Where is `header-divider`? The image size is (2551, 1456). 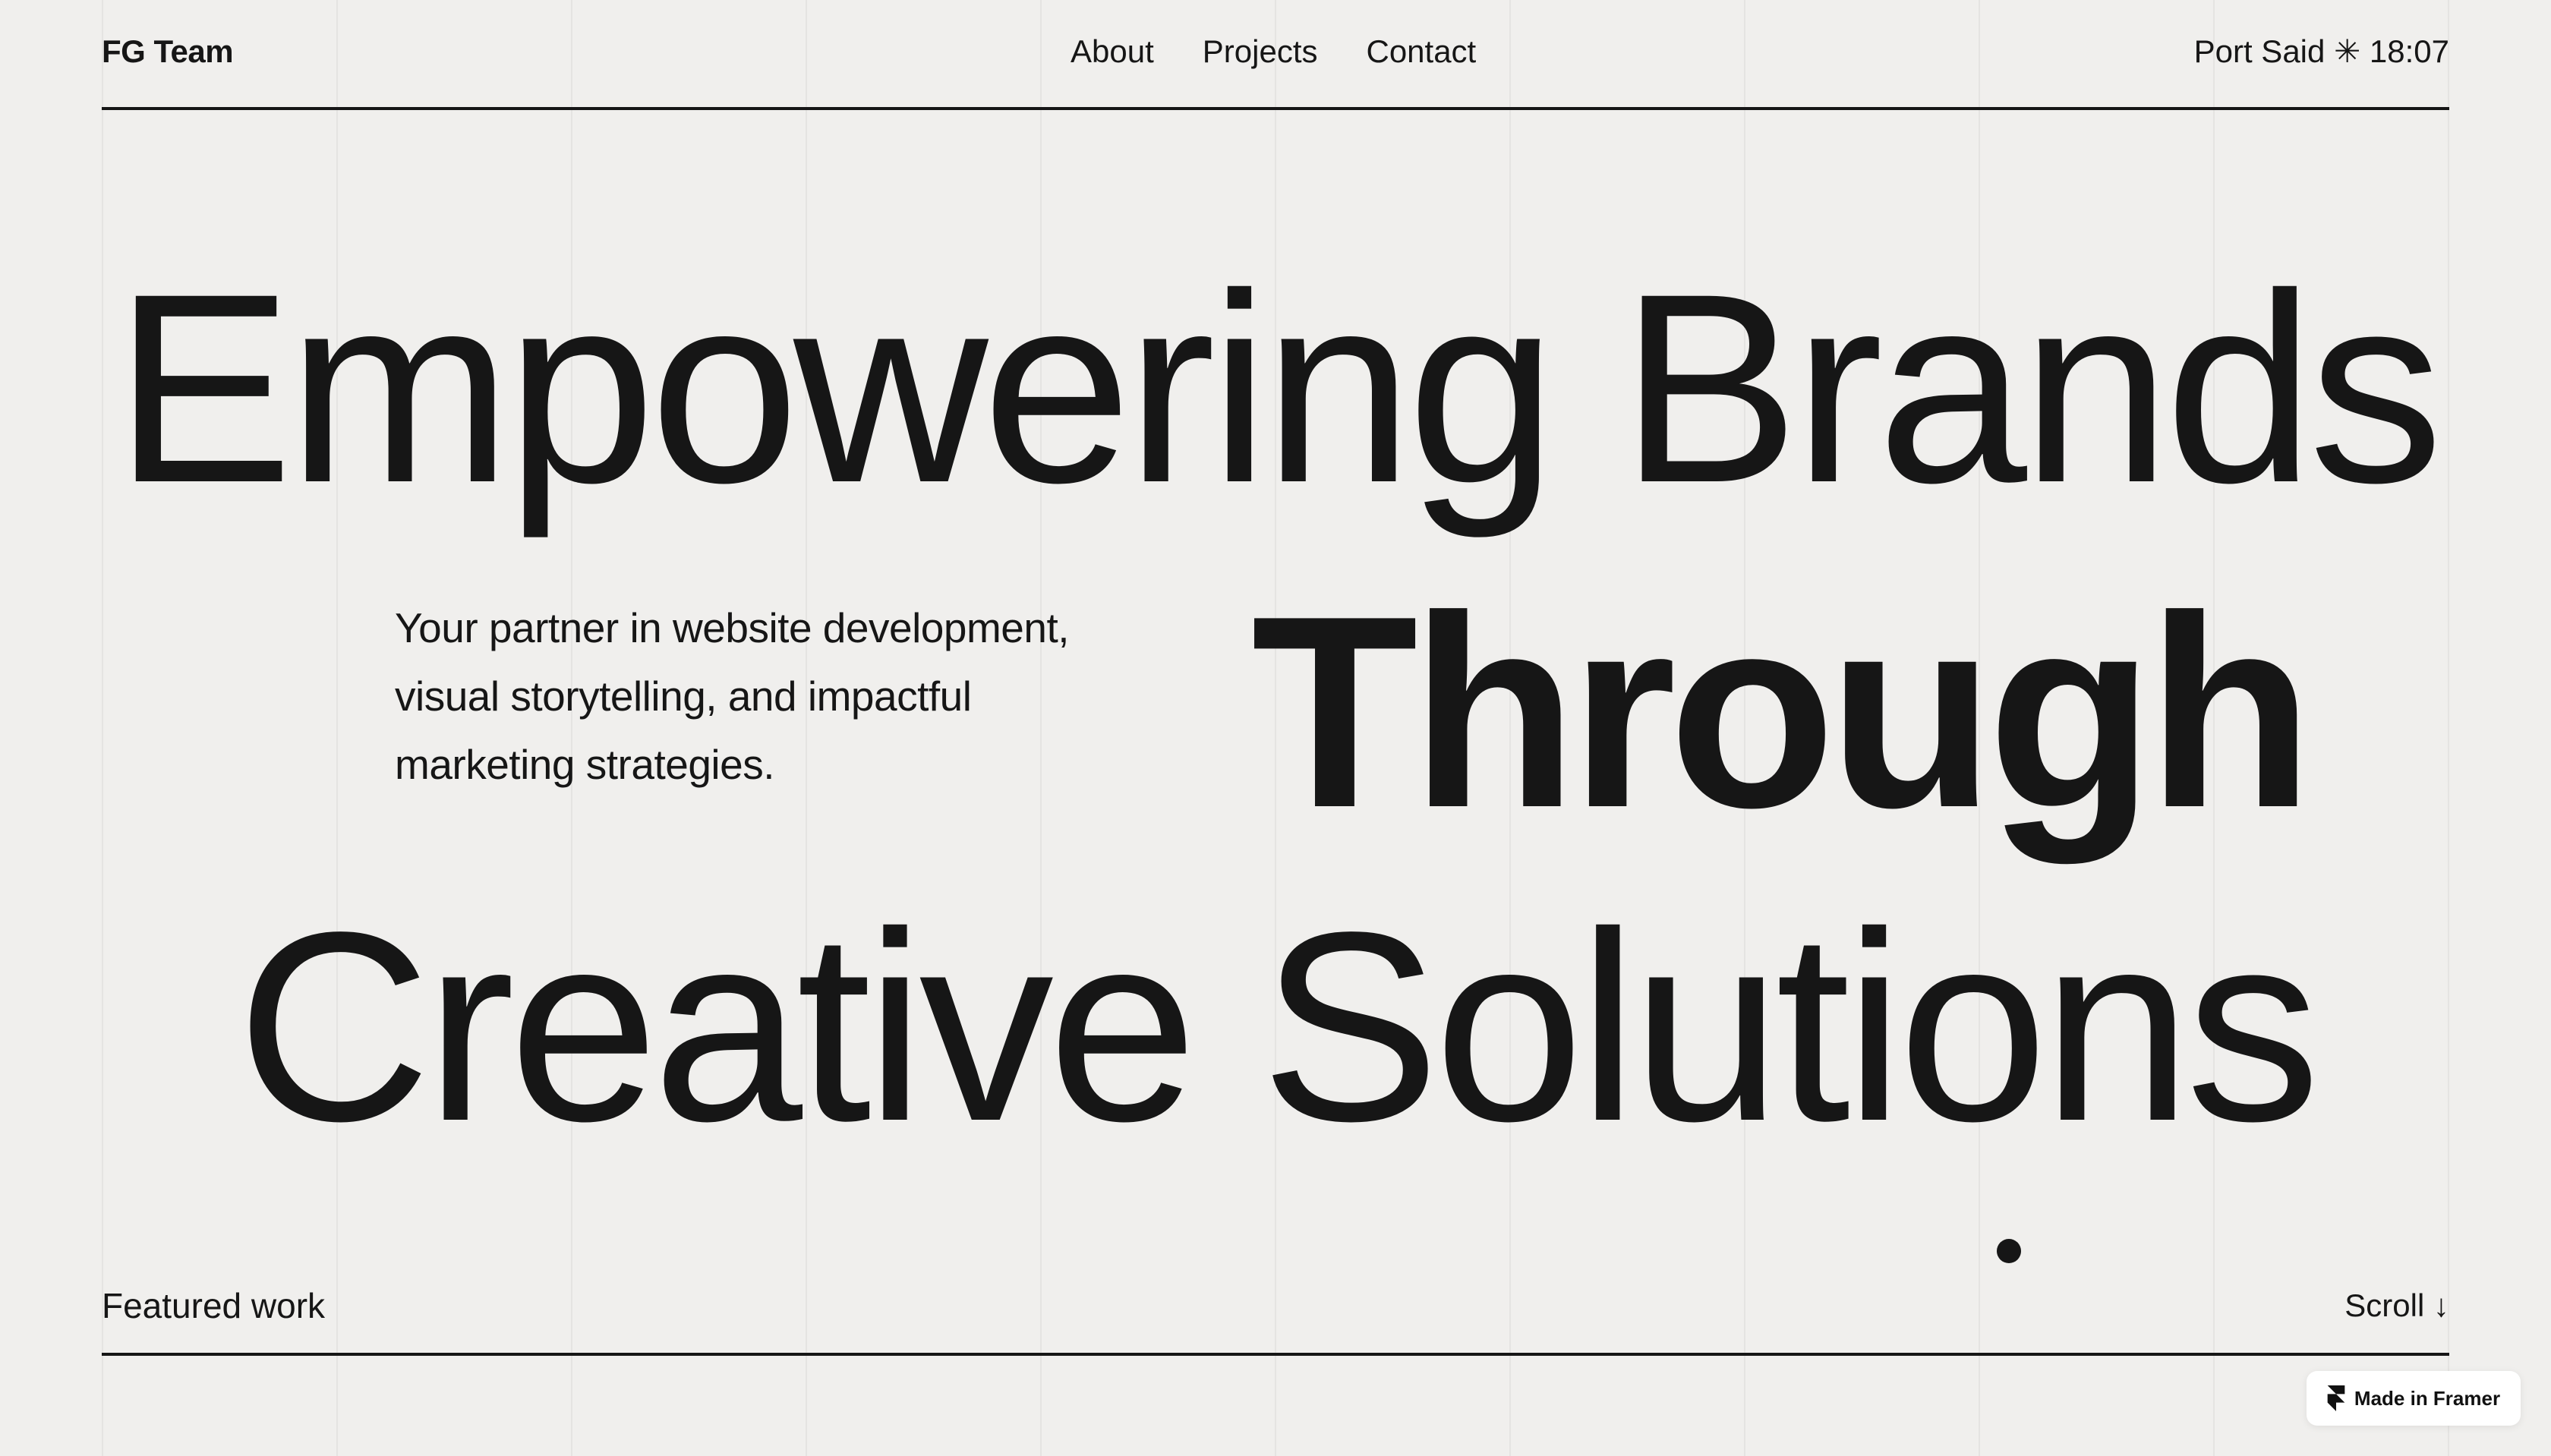 header-divider is located at coordinates (1275, 108).